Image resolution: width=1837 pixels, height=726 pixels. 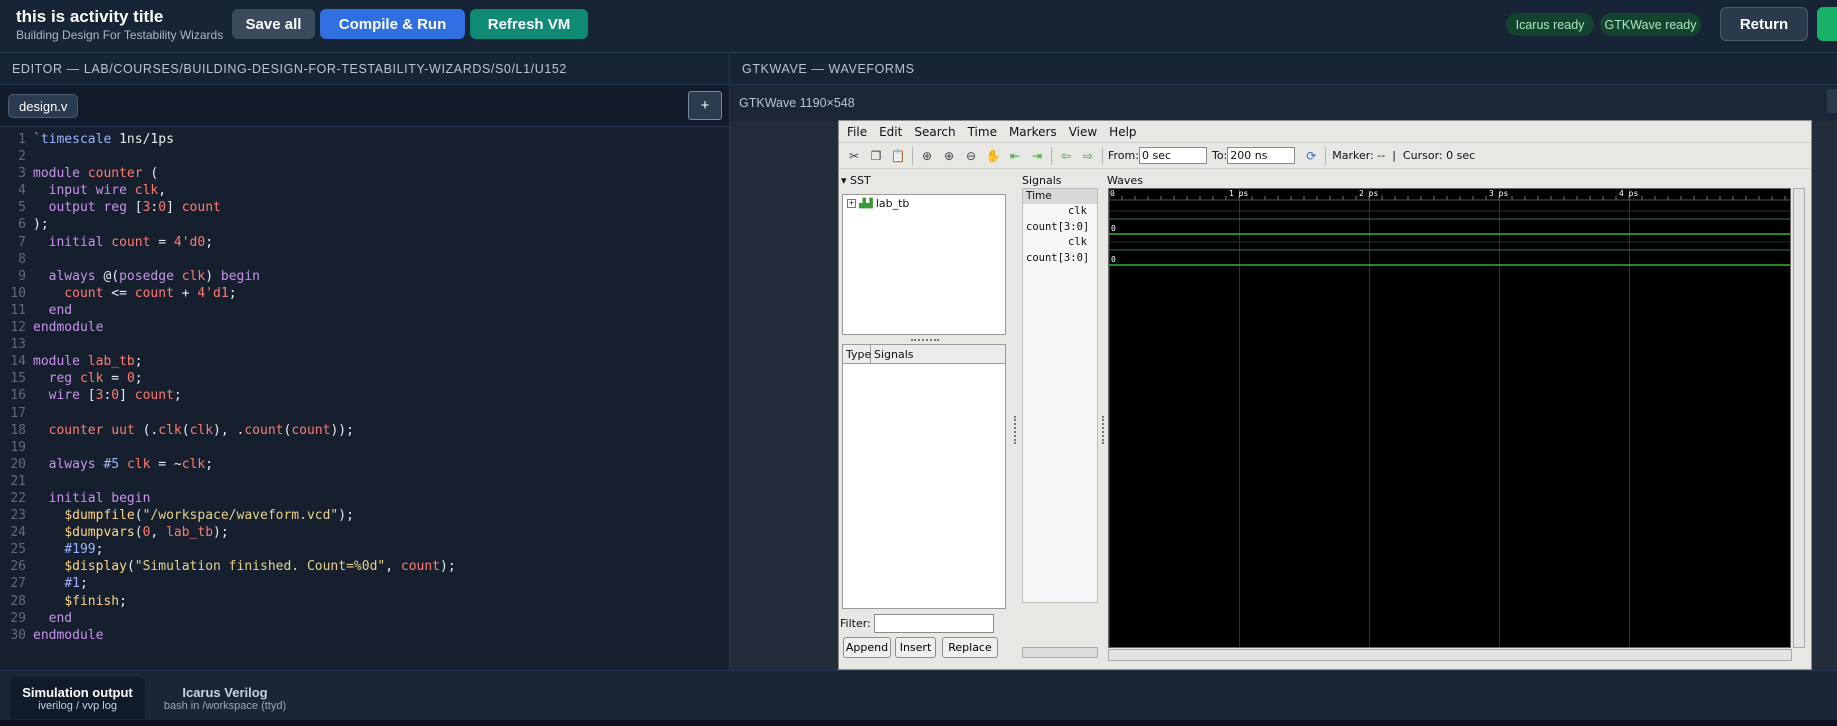 I want to click on signals-column-header: Signals, so click(x=938, y=354).